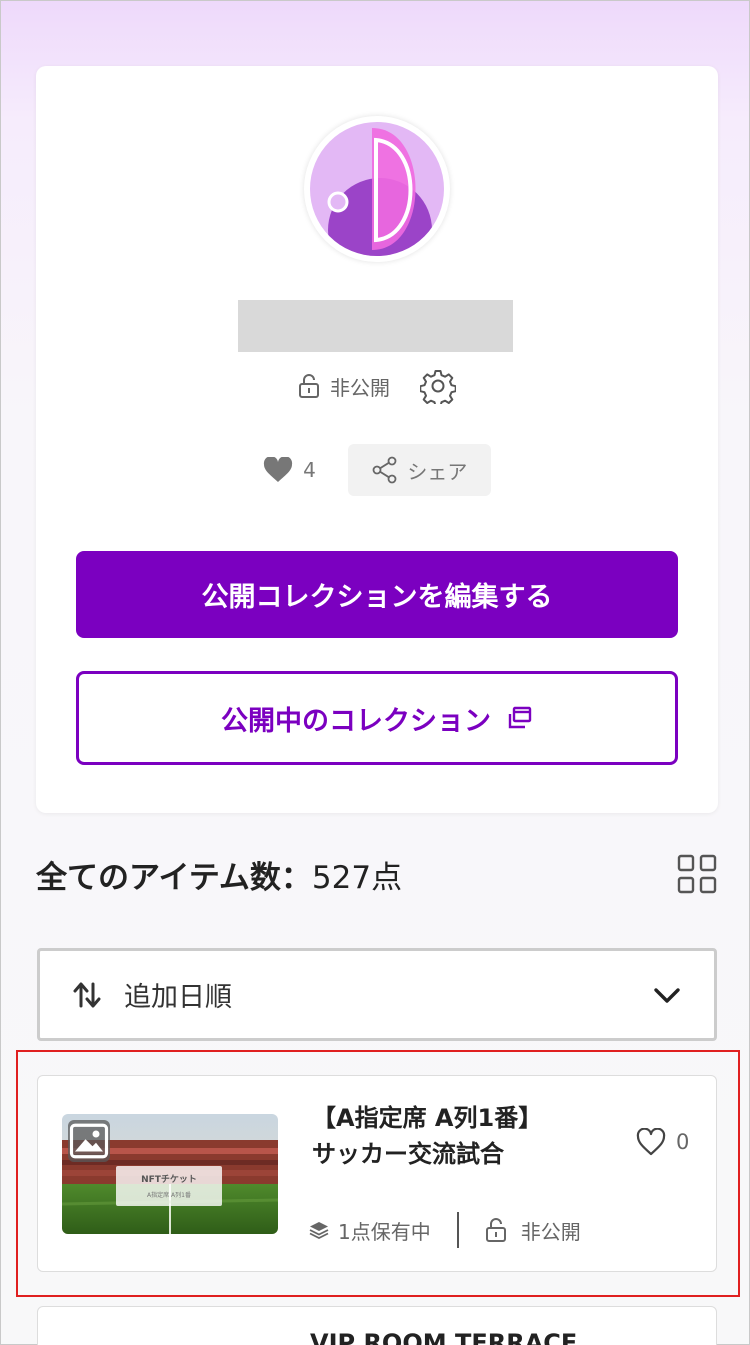 The height and width of the screenshot is (1345, 750). I want to click on item-privacy: 非公開, so click(550, 1231).